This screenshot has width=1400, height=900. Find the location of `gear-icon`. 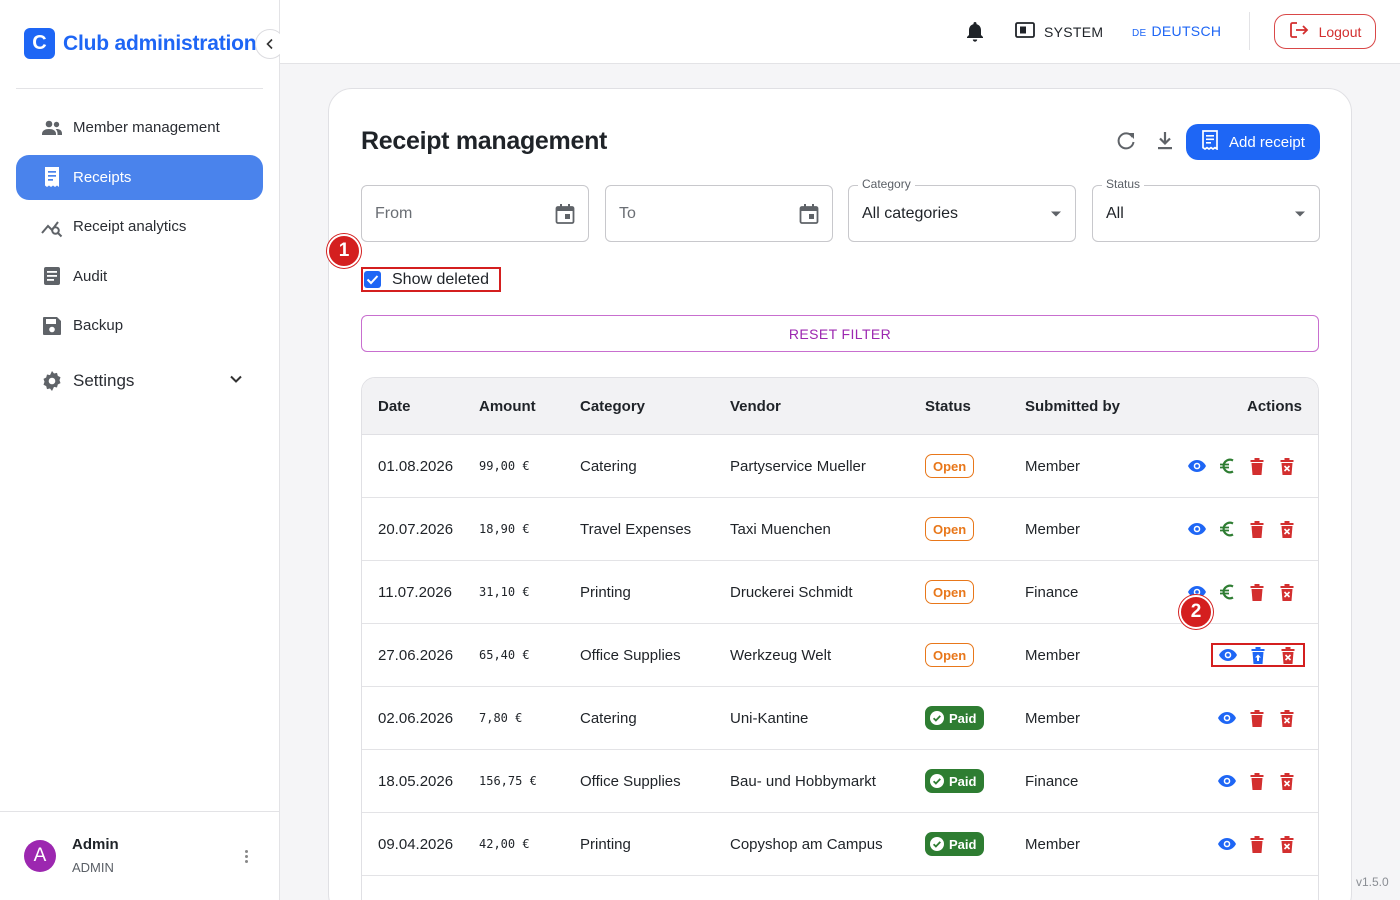

gear-icon is located at coordinates (52, 381).